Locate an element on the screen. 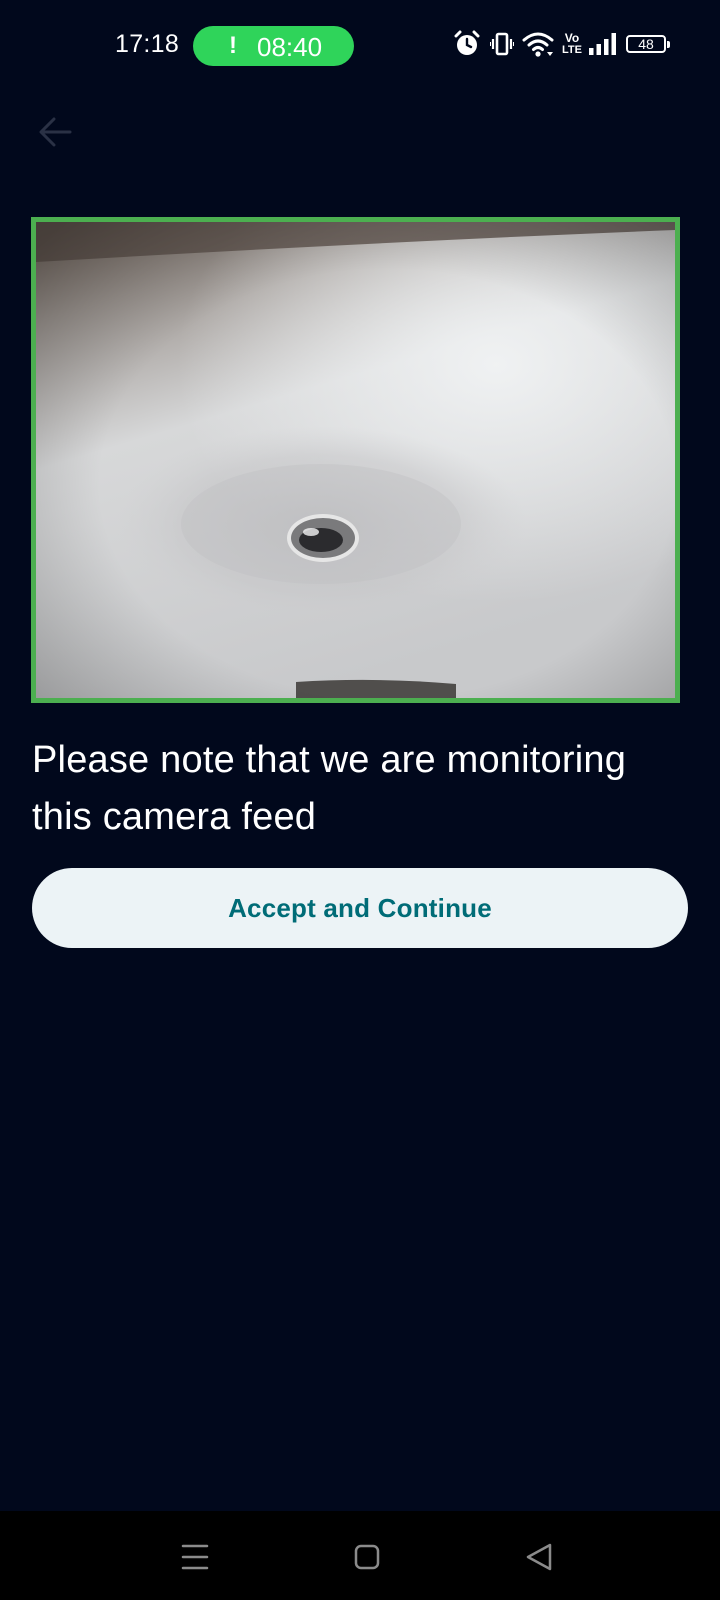  system-navigation-bar is located at coordinates (360, 1555).